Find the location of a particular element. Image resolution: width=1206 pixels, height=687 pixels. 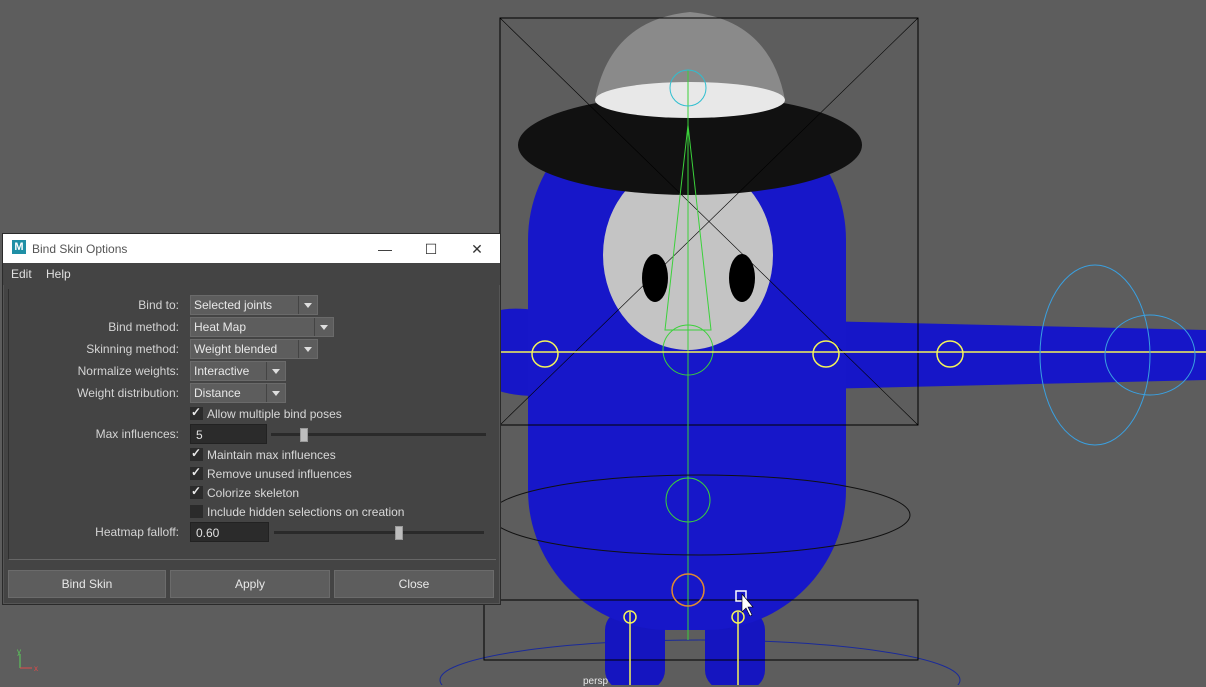

axis-y-label: y is located at coordinates (19, 651).